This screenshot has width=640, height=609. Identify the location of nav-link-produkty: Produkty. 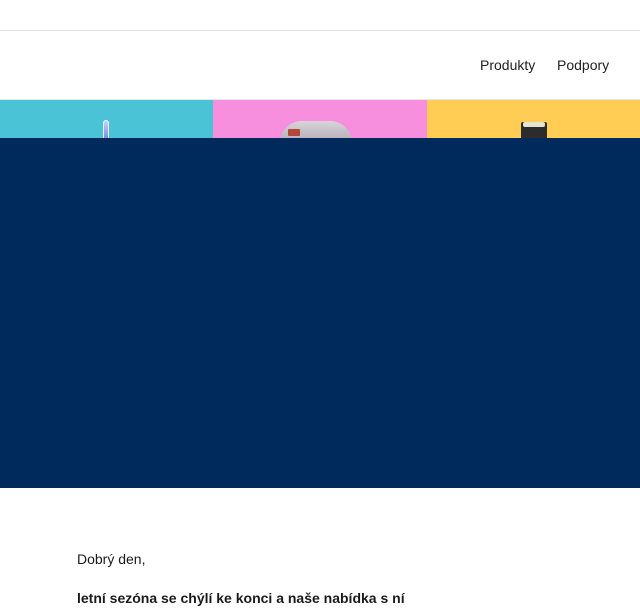
(507, 65).